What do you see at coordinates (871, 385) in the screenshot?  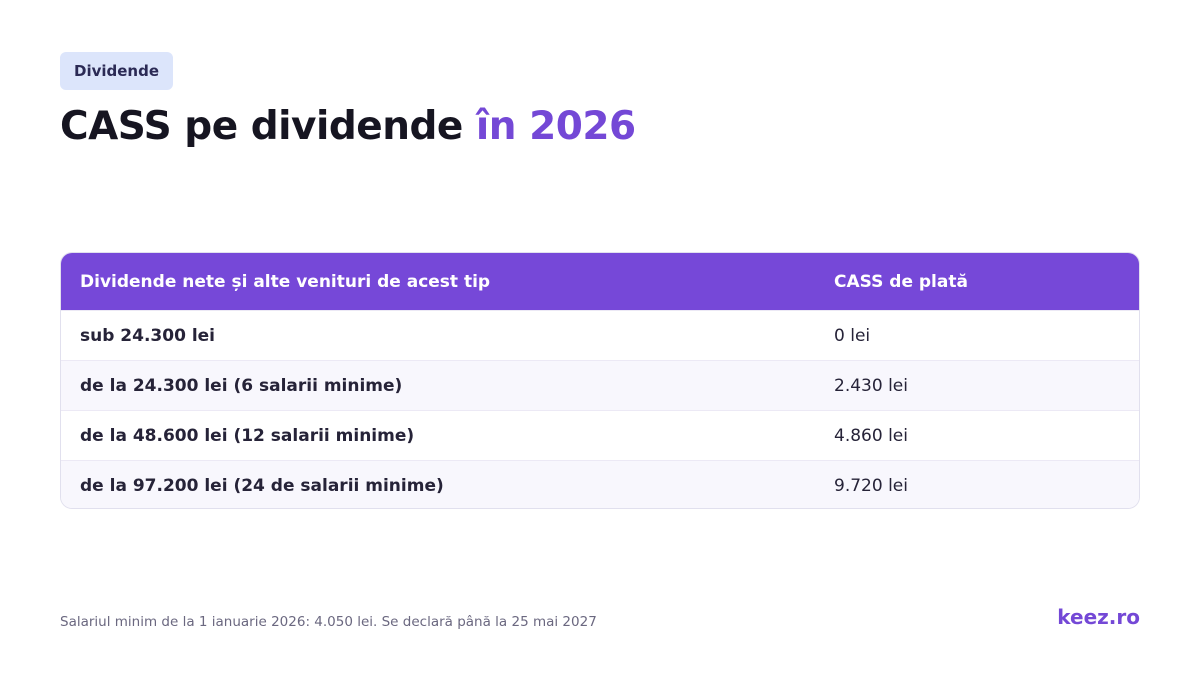 I see `row-cass: 2.430 lei` at bounding box center [871, 385].